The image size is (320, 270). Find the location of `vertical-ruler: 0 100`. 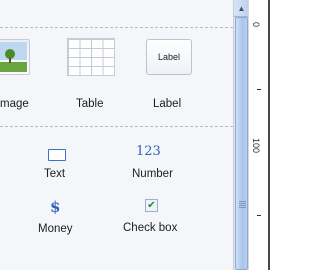

vertical-ruler: 0 100 is located at coordinates (259, 135).